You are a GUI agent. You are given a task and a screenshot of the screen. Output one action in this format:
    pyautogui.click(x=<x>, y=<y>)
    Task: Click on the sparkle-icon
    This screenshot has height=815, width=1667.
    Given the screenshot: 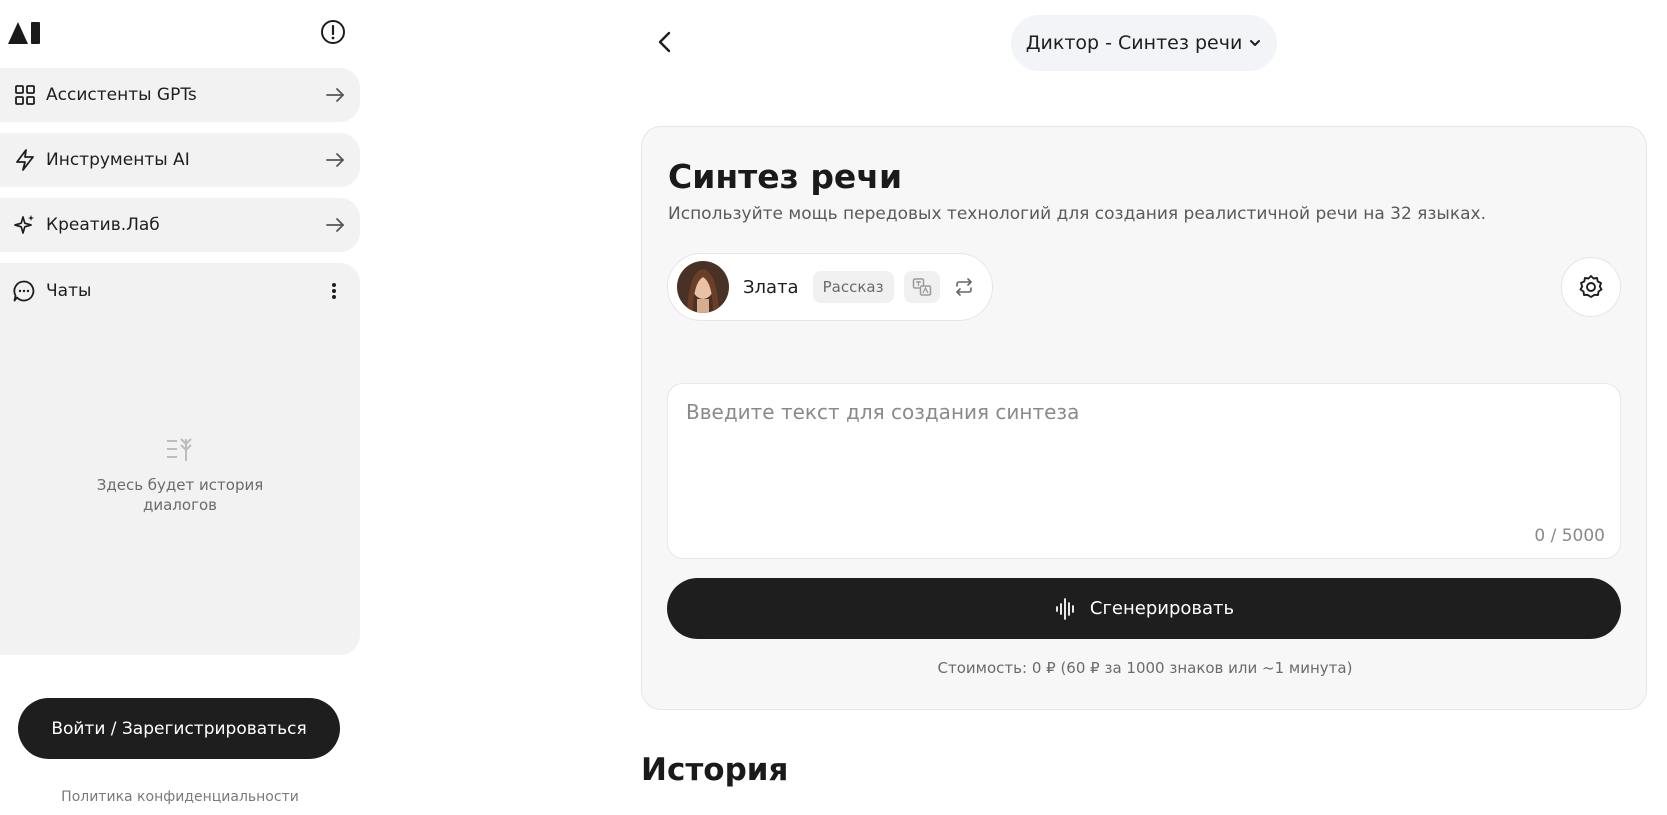 What is the action you would take?
    pyautogui.click(x=24, y=224)
    